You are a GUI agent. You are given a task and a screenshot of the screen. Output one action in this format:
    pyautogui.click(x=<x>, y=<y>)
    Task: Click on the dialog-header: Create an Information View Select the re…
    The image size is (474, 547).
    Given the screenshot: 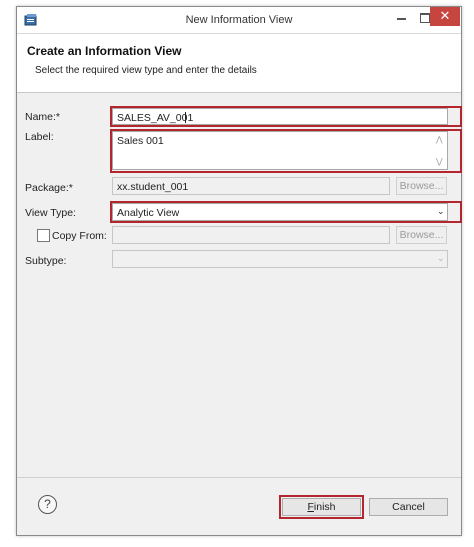 What is the action you would take?
    pyautogui.click(x=239, y=63)
    